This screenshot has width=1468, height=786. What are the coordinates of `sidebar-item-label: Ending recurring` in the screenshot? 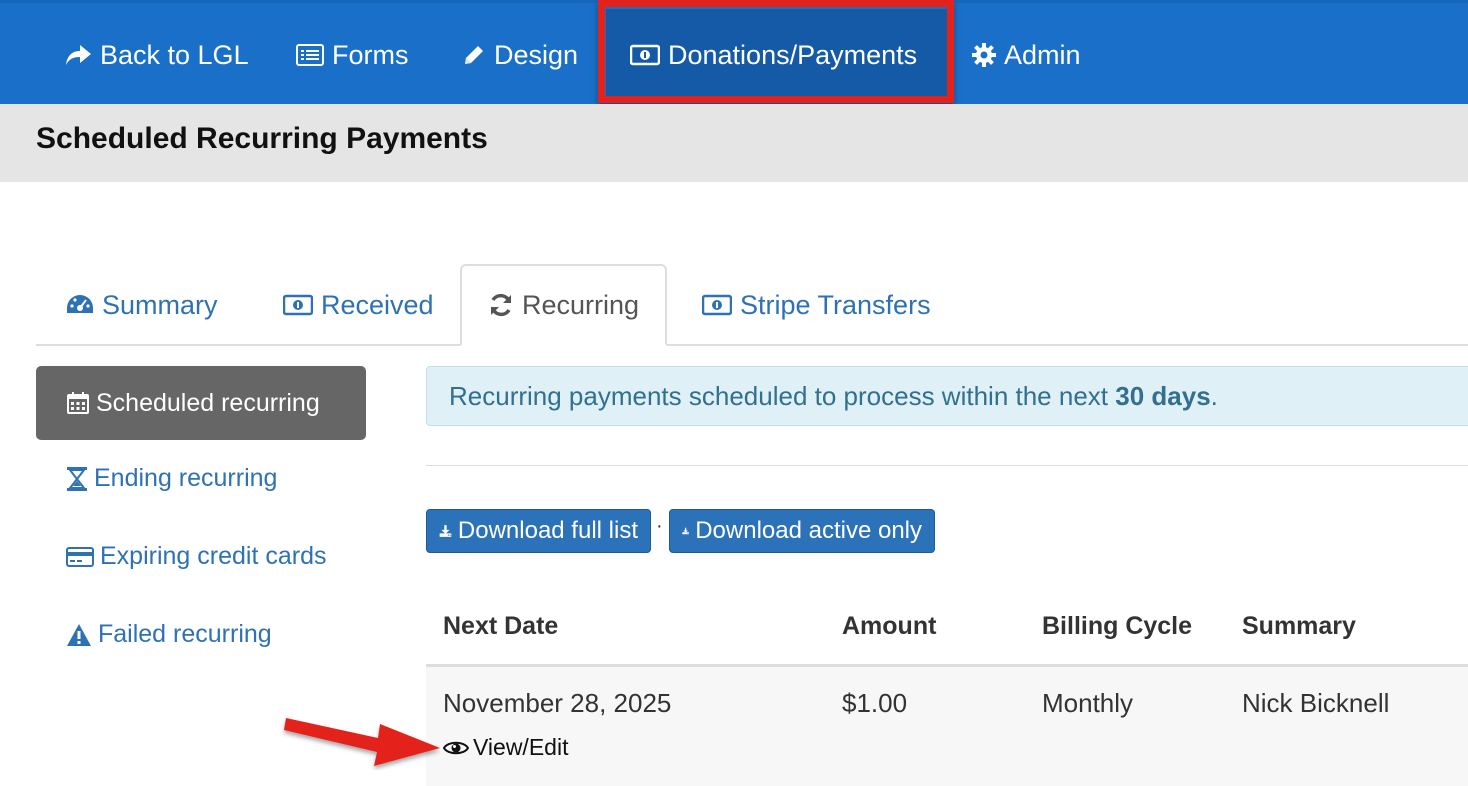 It's located at (186, 478).